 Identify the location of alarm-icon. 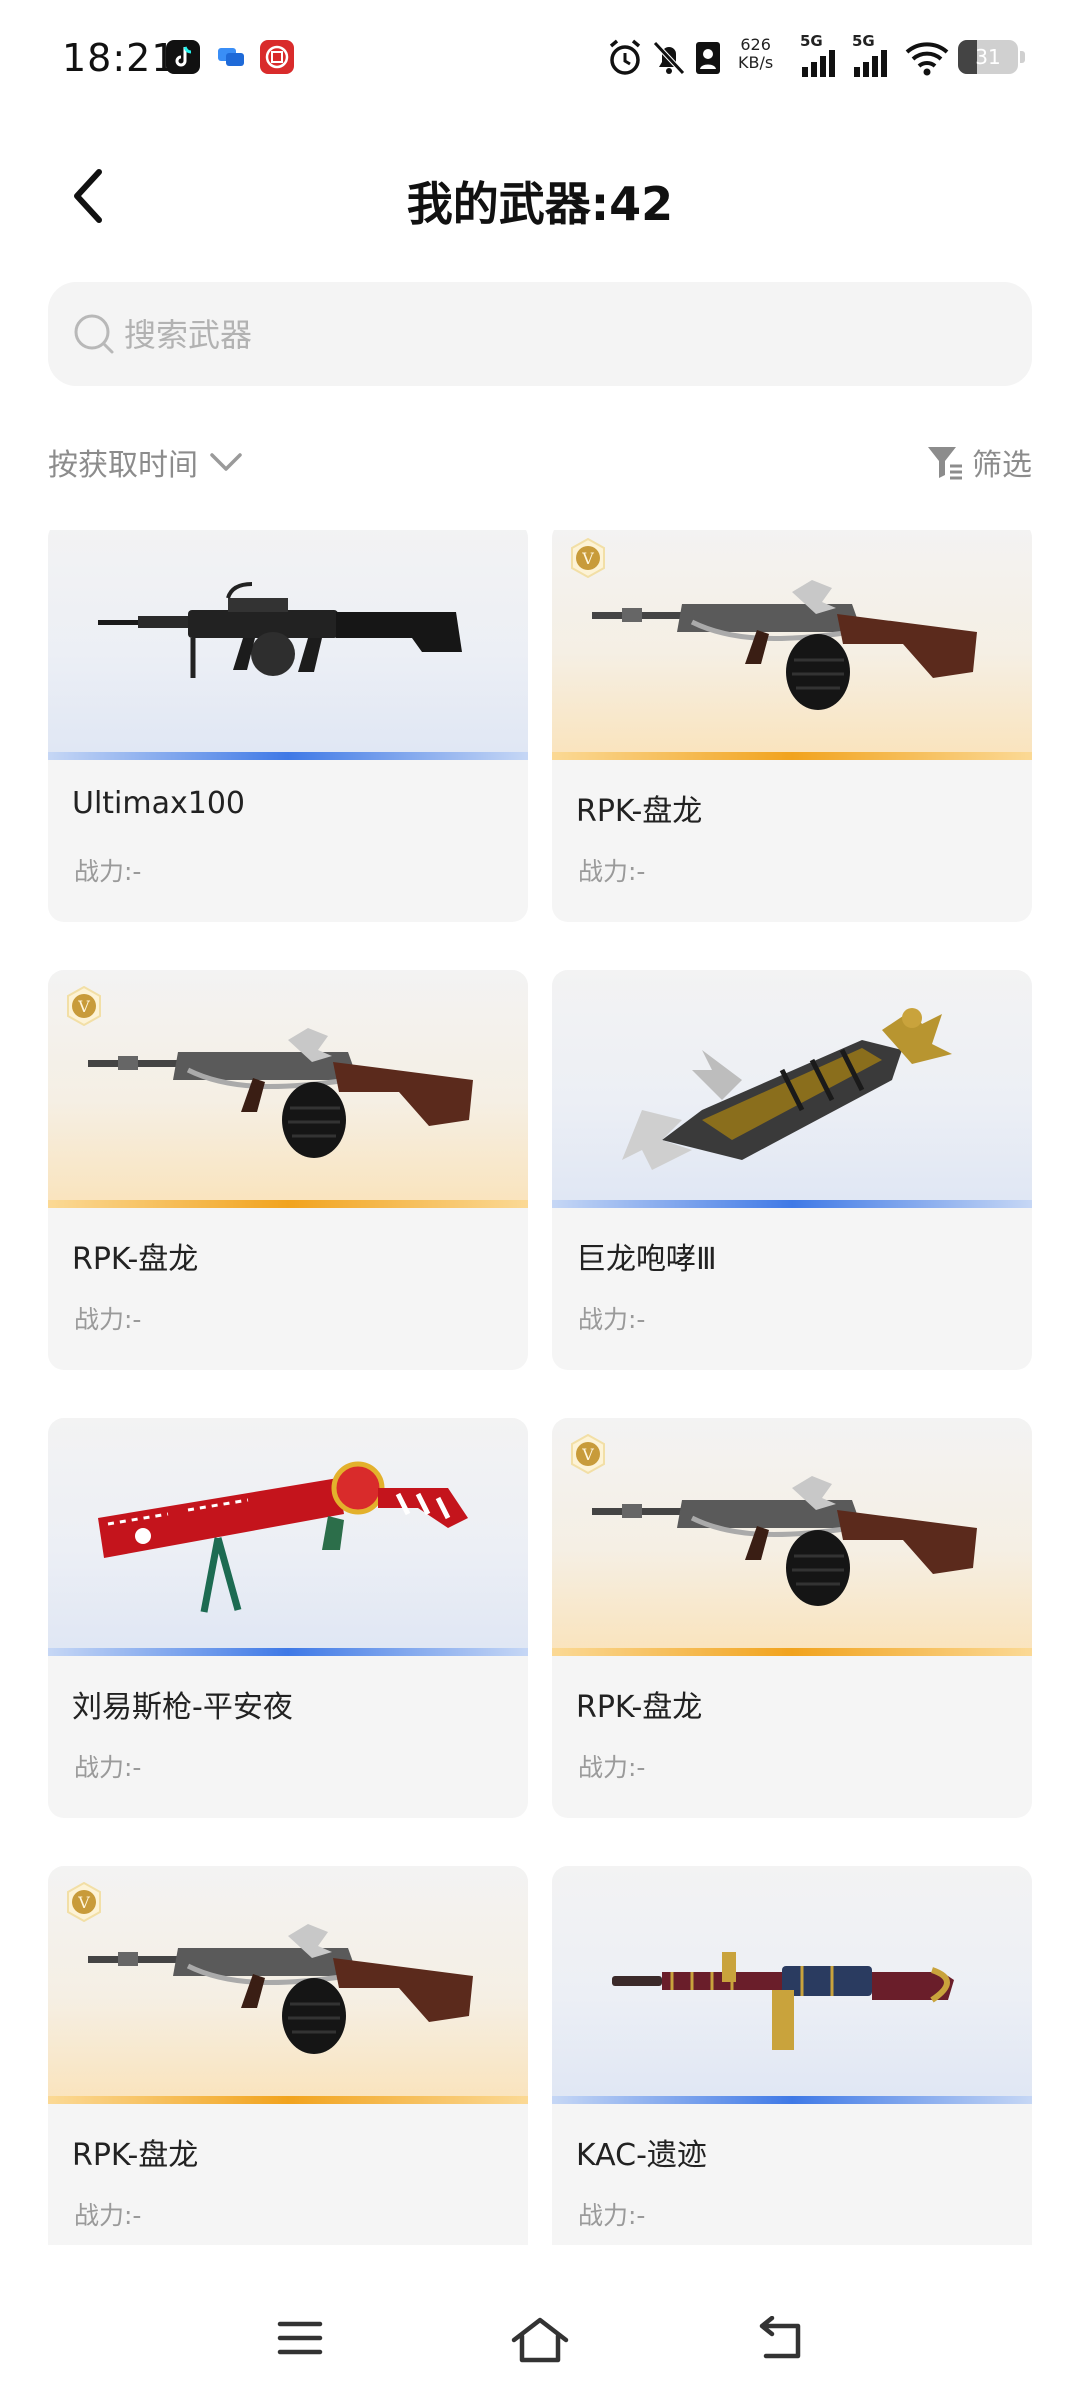
(625, 58).